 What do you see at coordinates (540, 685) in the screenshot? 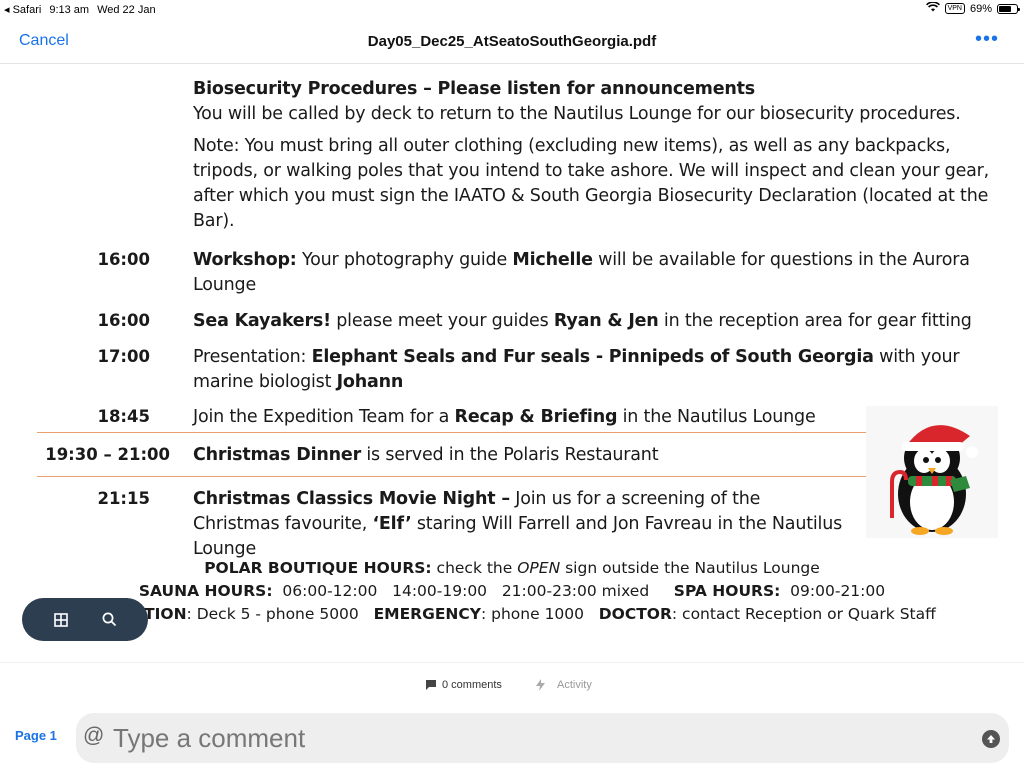
I see `lightning-icon` at bounding box center [540, 685].